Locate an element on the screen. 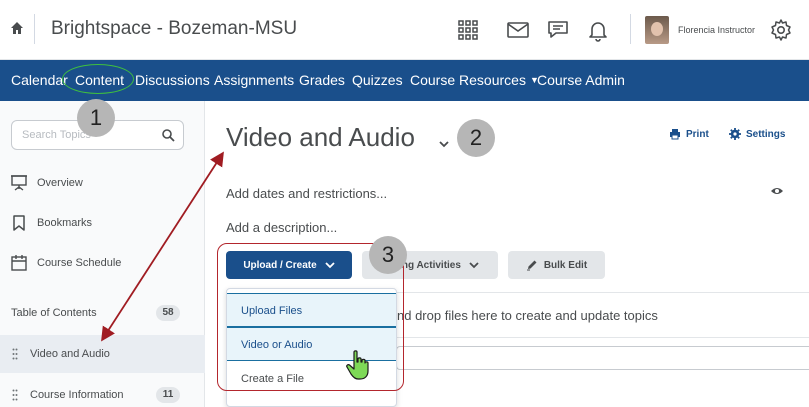 This screenshot has width=809, height=407. nav-course-admin: Course Admin is located at coordinates (581, 80).